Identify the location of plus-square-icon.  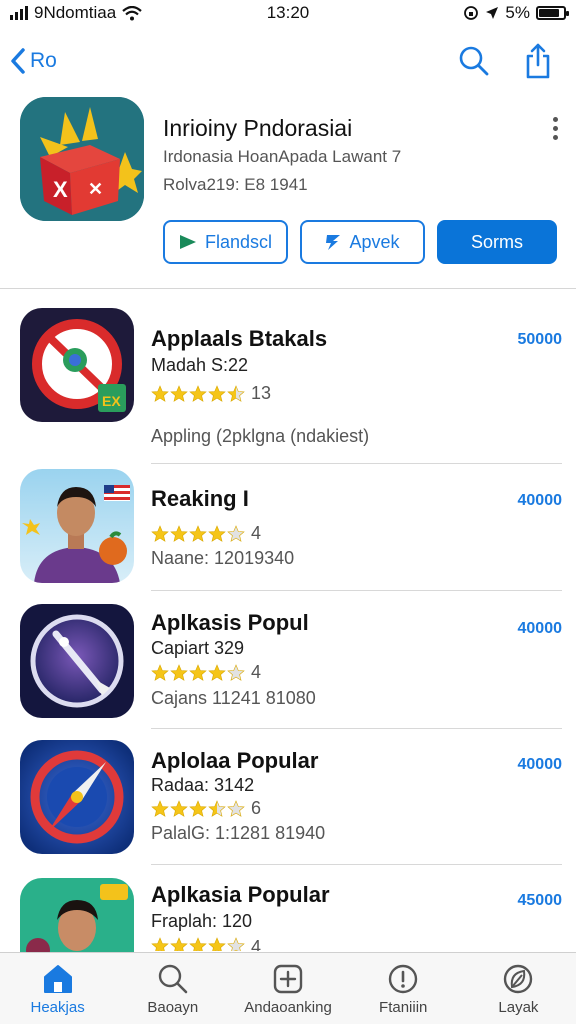
(288, 979).